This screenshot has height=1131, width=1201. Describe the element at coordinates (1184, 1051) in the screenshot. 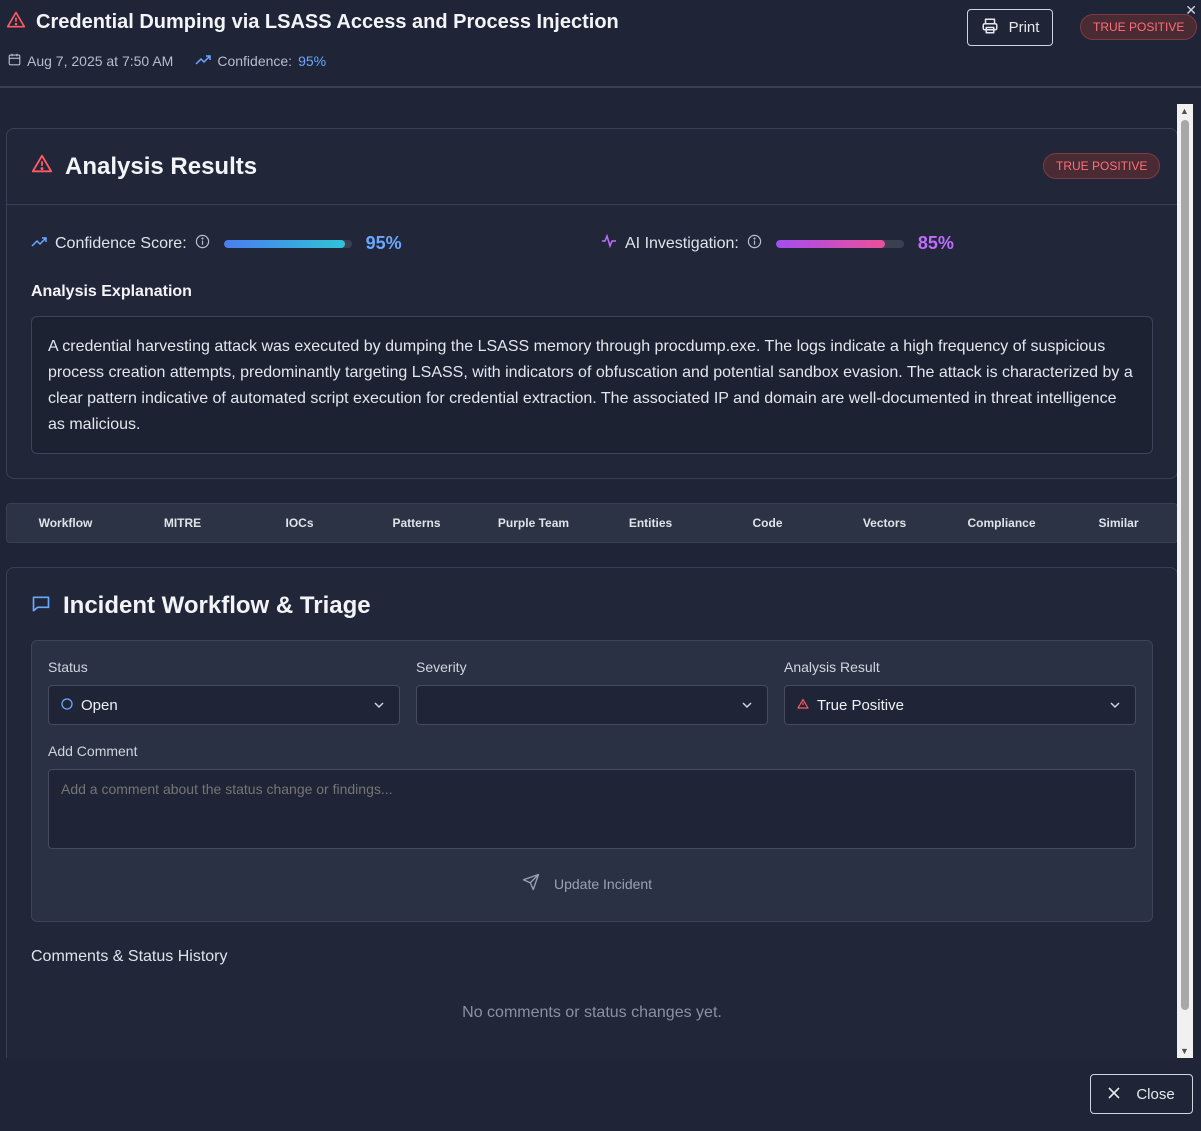

I see `scroll-down-arrow-icon: ▼` at that location.